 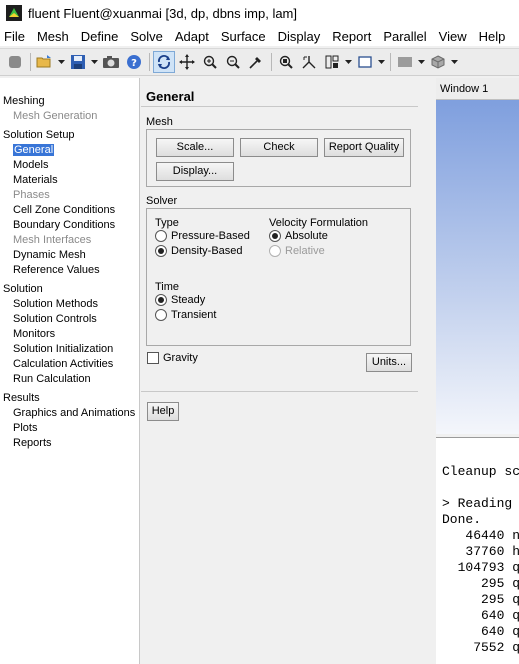 I want to click on zoom-icon, so click(x=210, y=62).